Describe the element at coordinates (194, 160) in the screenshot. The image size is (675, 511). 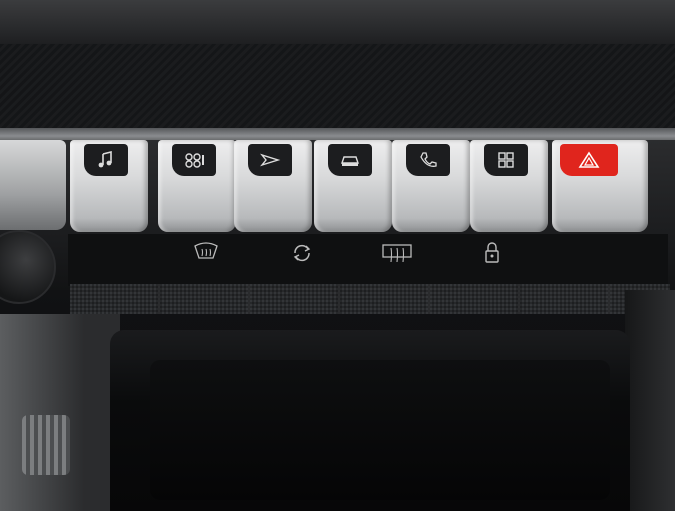
I see `climate-fan-icon` at that location.